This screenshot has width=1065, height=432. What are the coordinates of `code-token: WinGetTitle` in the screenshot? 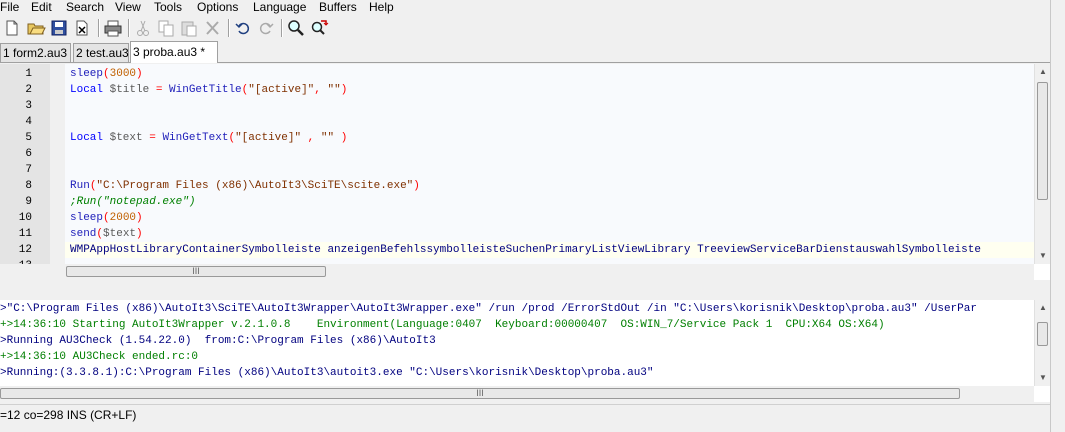 It's located at (205, 90).